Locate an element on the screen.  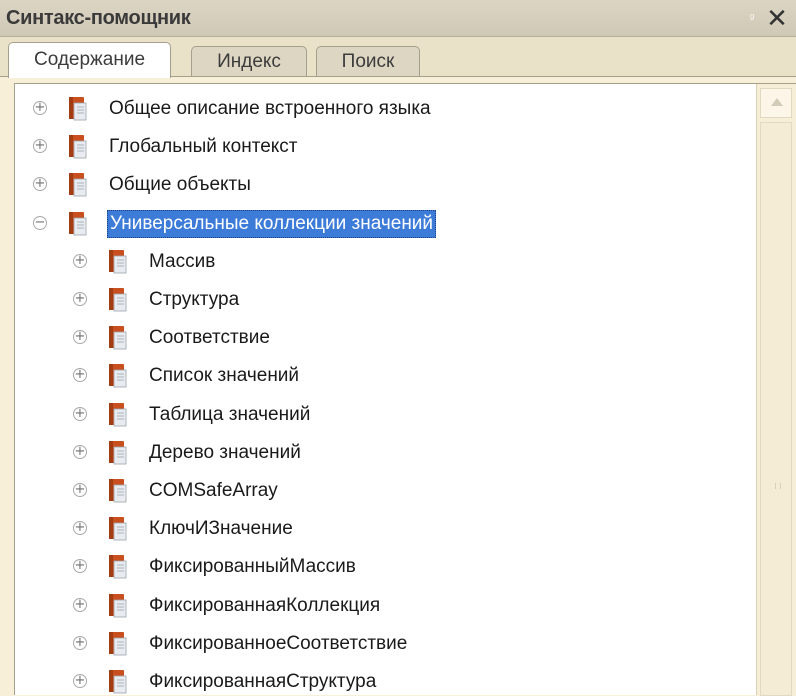
tree-item-label: Соответствие is located at coordinates (209, 338).